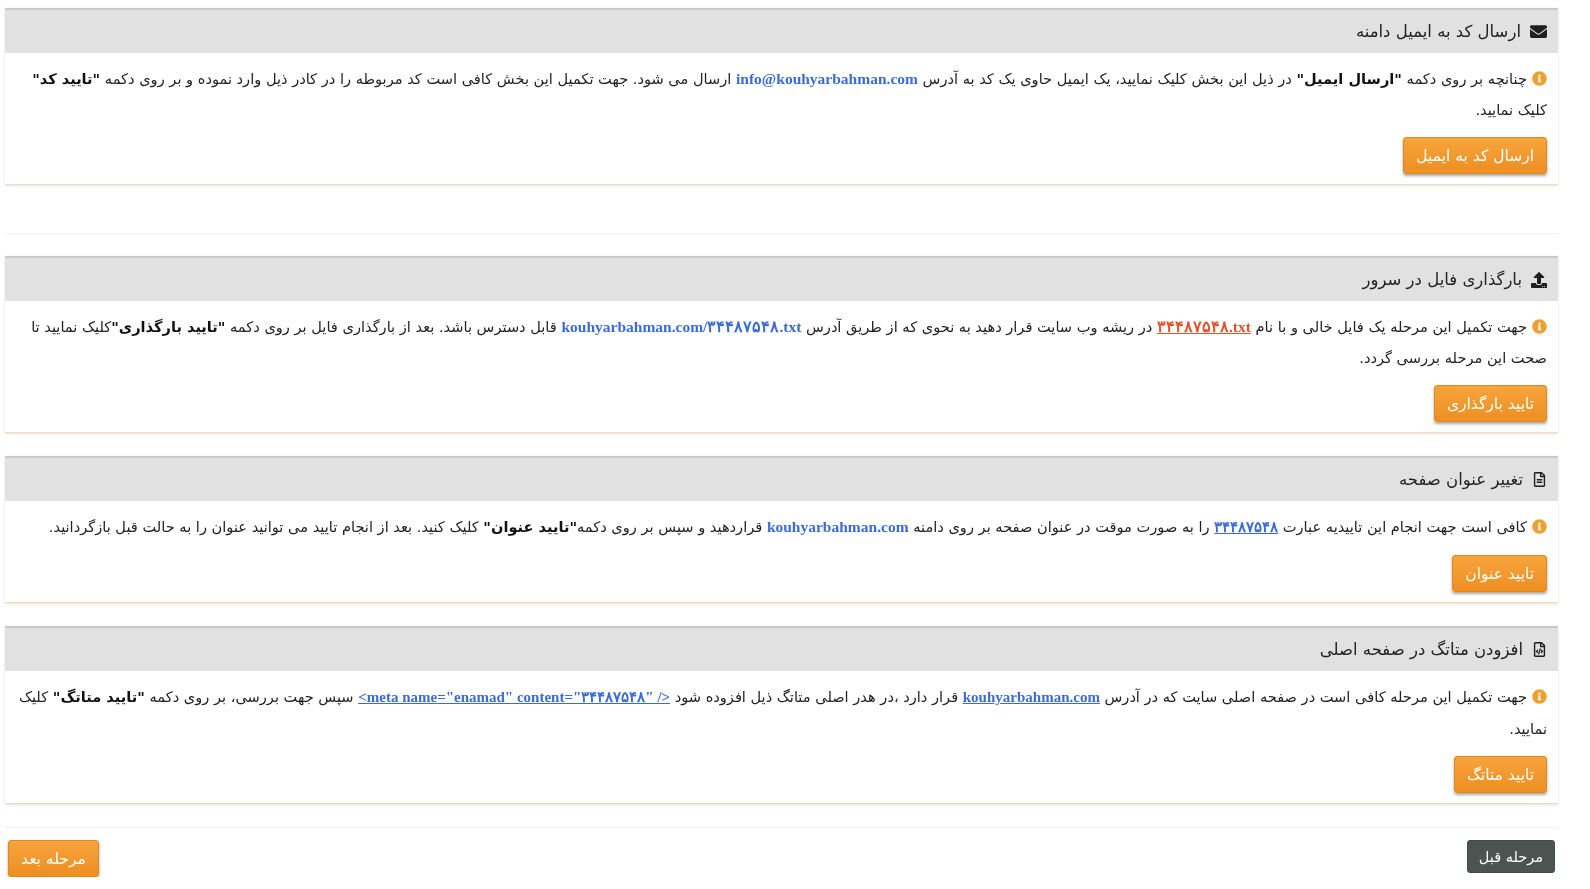  I want to click on underlined-link: <meta name="enamad" content="۳۴۴۸۷۵۴۸" />, so click(514, 697).